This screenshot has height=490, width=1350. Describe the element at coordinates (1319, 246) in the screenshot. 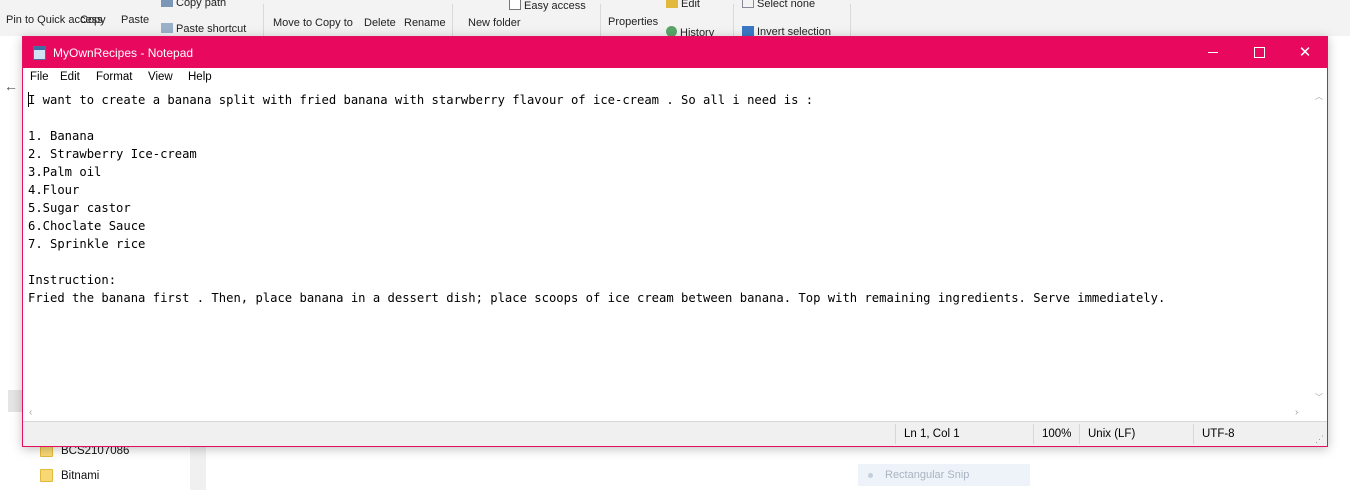

I see `vertical-scrollbar: ︿ ﹀` at that location.